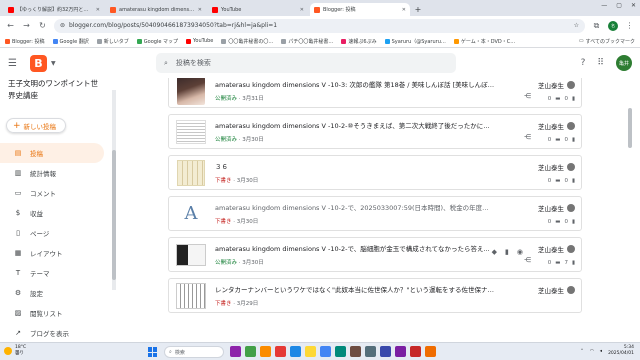 The height and width of the screenshot is (360, 640). Describe the element at coordinates (56, 313) in the screenshot. I see `sidebar-item-reading-list: ▨ 閲覧リスト` at that location.